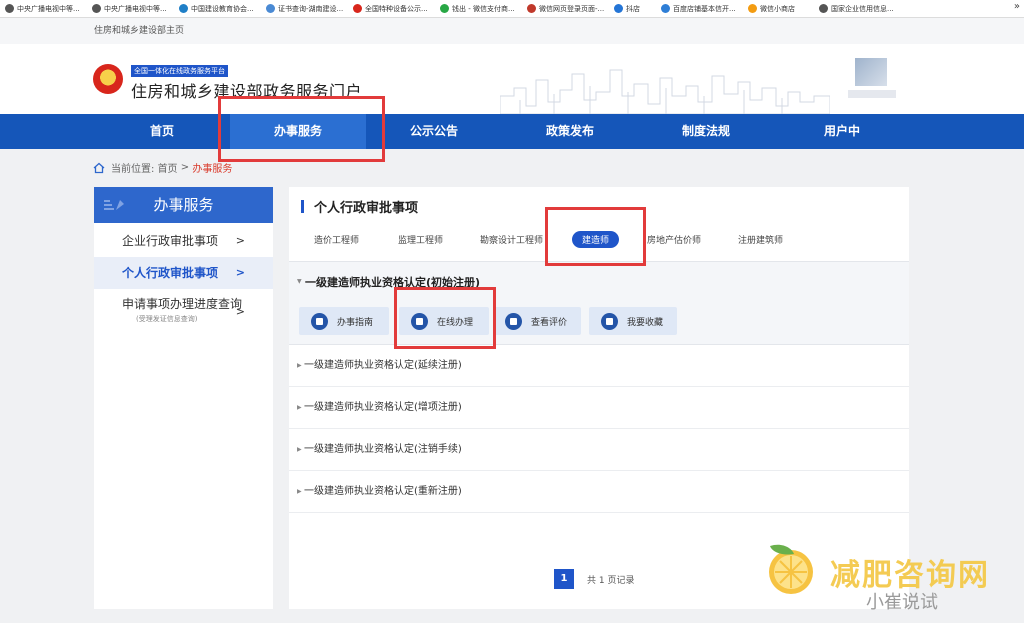  What do you see at coordinates (872, 94) in the screenshot?
I see `user-name-blurred` at bounding box center [872, 94].